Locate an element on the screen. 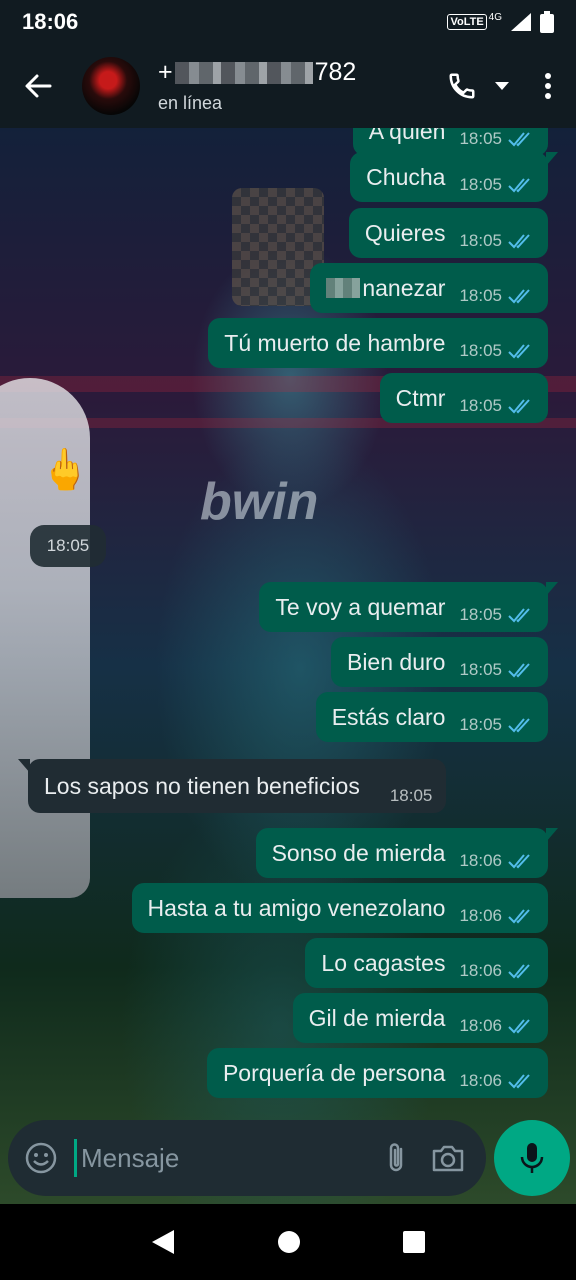 This screenshot has width=576, height=1280. message-text: Lo cagastes is located at coordinates (383, 962).